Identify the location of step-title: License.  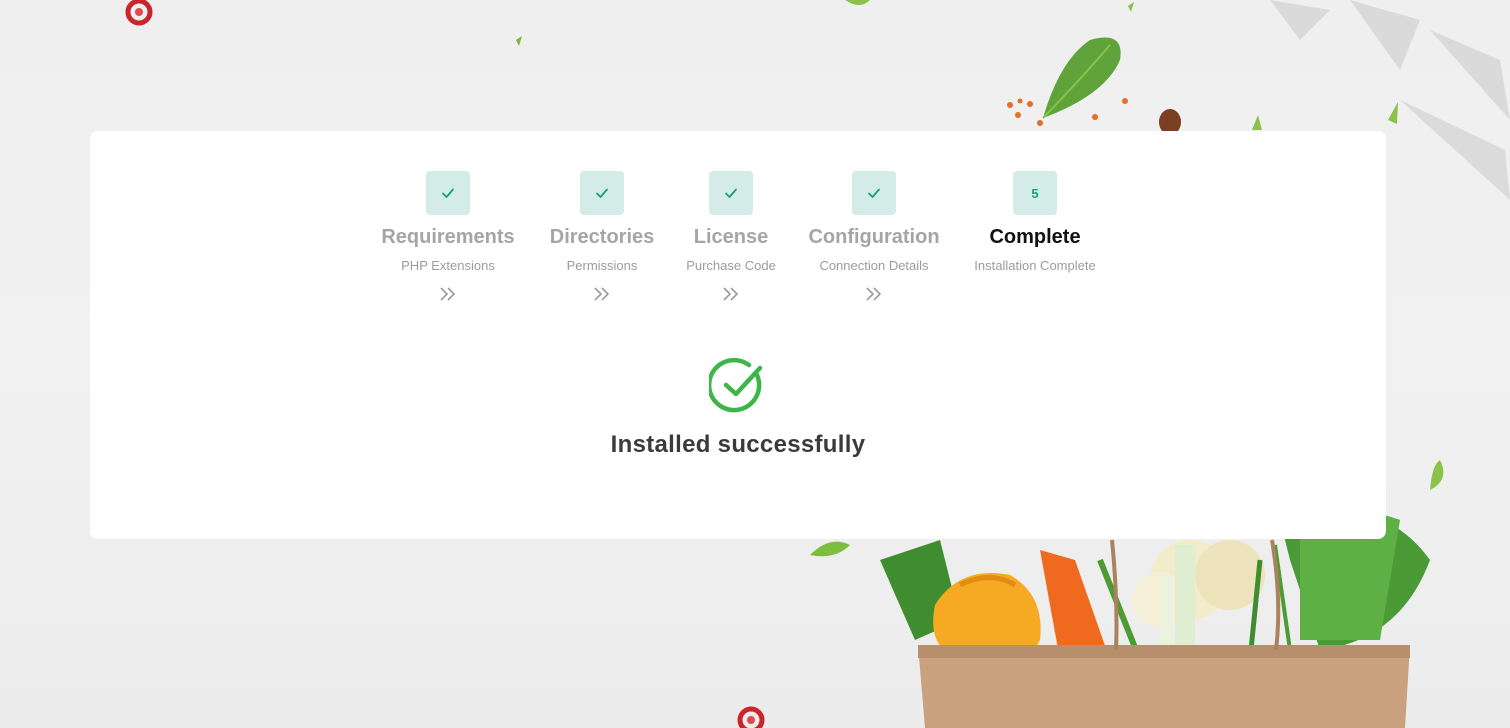
(731, 237).